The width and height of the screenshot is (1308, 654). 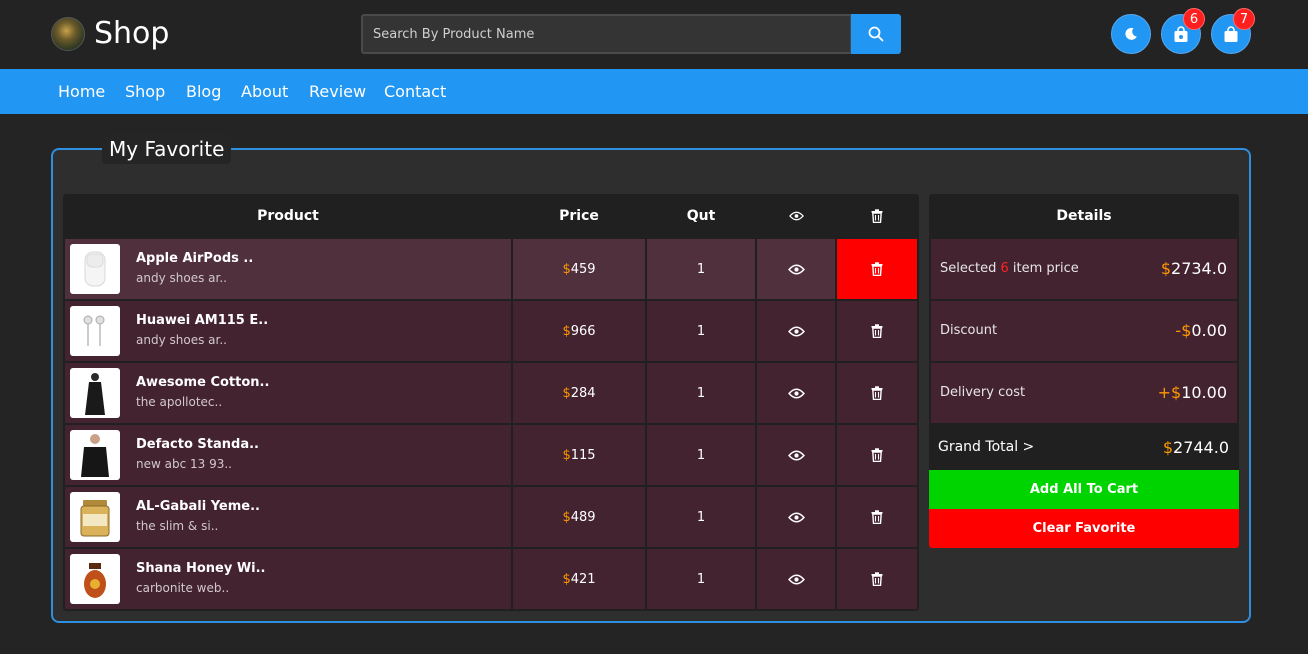 I want to click on grand-total-row: Grand Total > $2744.0, so click(x=1084, y=447).